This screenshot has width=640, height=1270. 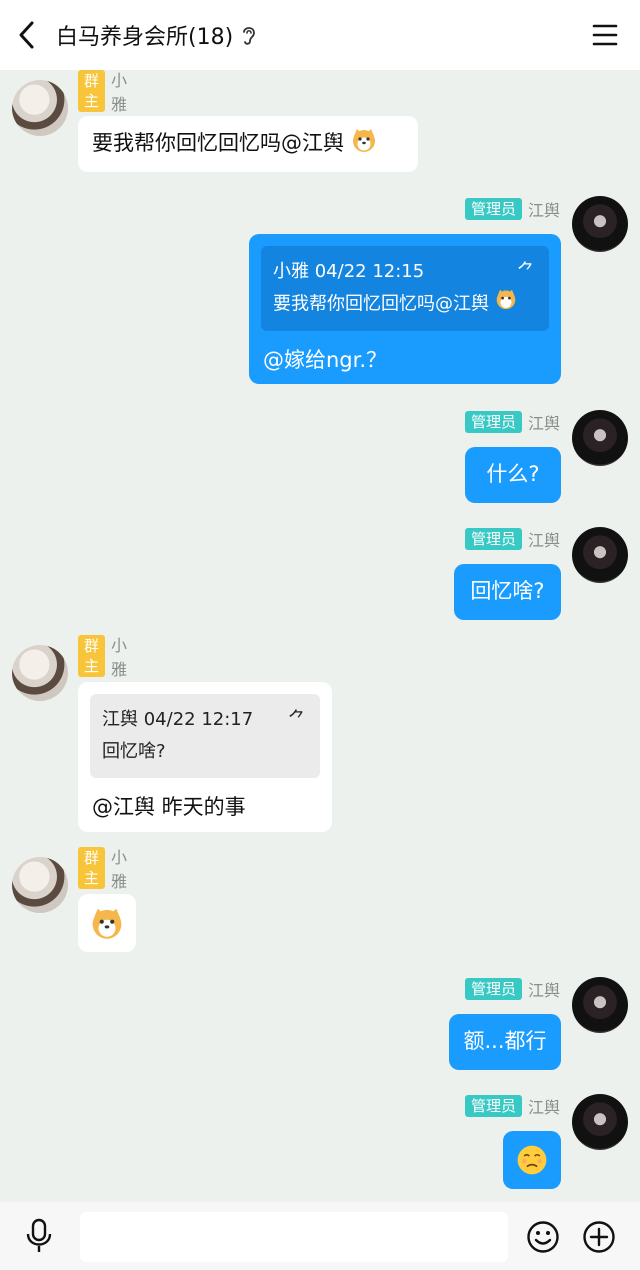 I want to click on emoji-button, so click(x=543, y=1239).